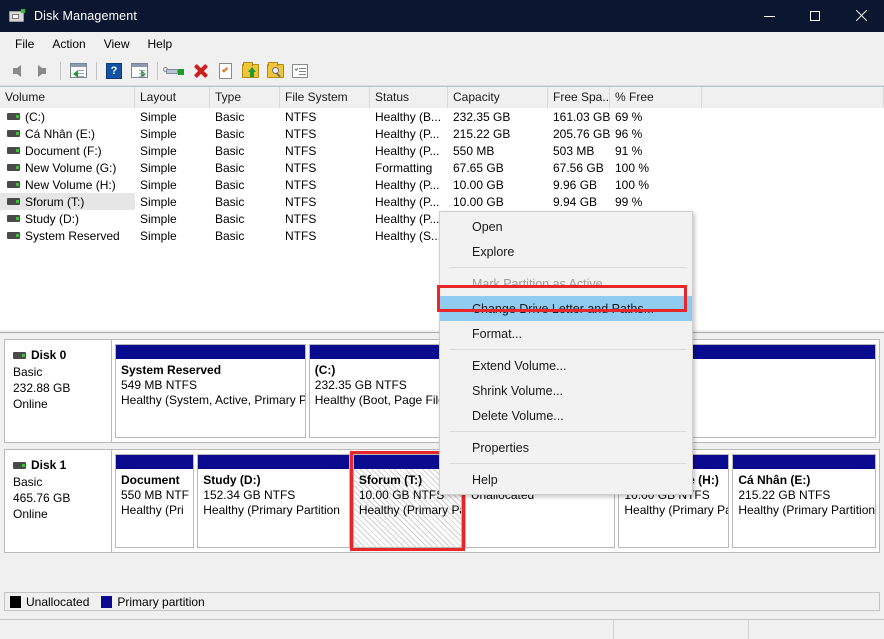 Image resolution: width=884 pixels, height=639 pixels. Describe the element at coordinates (67, 235) in the screenshot. I see `volume-cell: System Reserved` at that location.